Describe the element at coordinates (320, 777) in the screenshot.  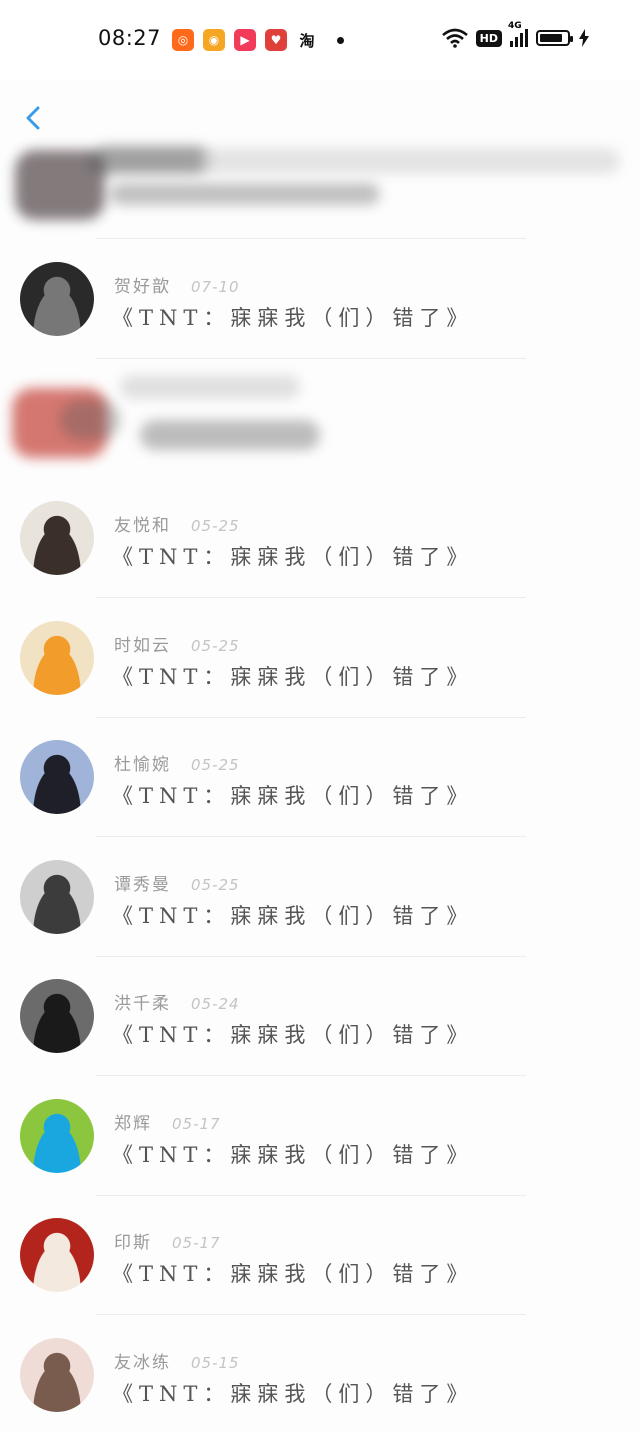
I see `message-row: 杜愉婉 05-25 《TNT：寐寐我（们）错了》` at that location.